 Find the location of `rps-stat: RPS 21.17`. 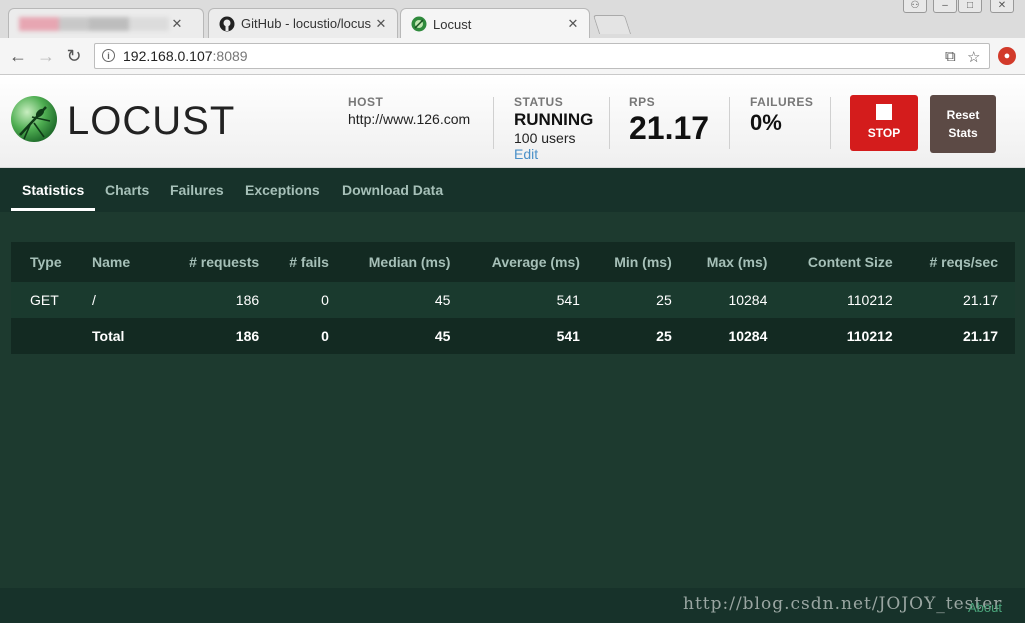

rps-stat: RPS 21.17 is located at coordinates (669, 121).